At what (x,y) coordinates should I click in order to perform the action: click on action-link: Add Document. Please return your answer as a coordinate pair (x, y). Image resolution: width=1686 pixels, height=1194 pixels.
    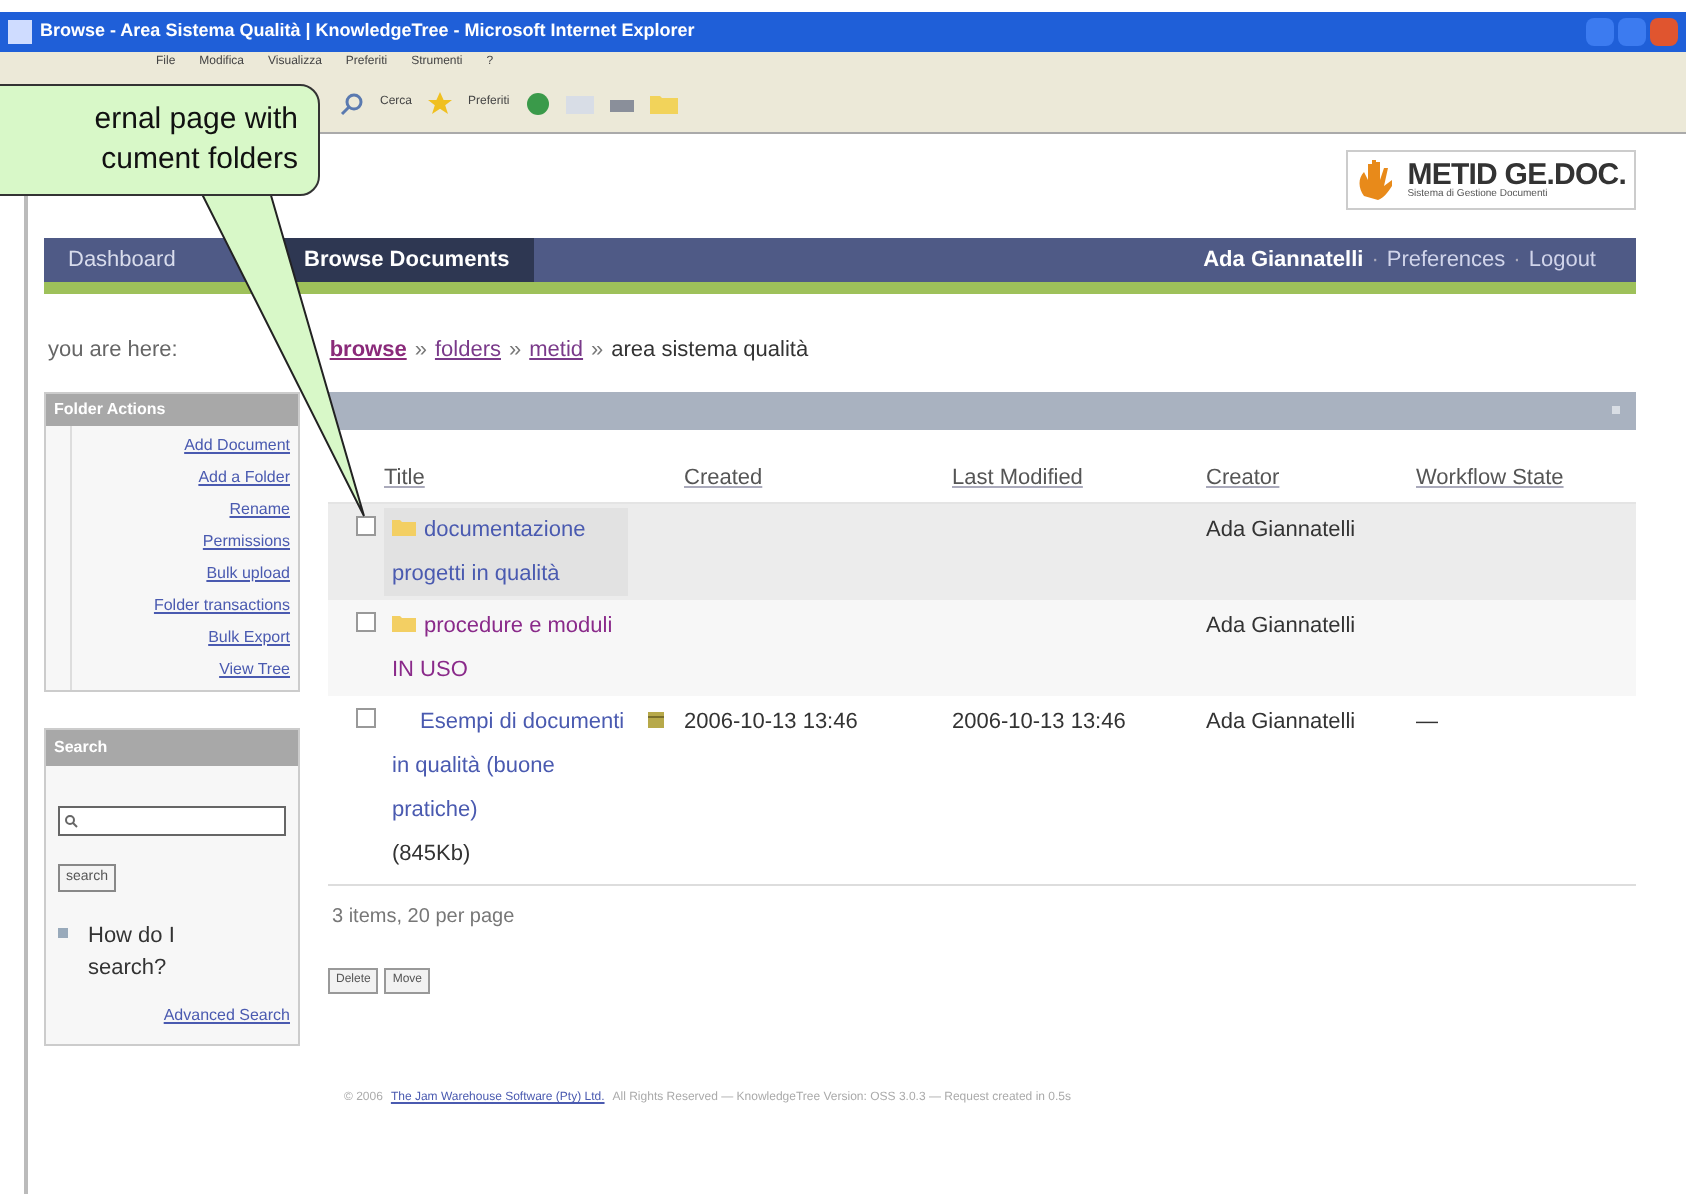
    Looking at the image, I should click on (237, 445).